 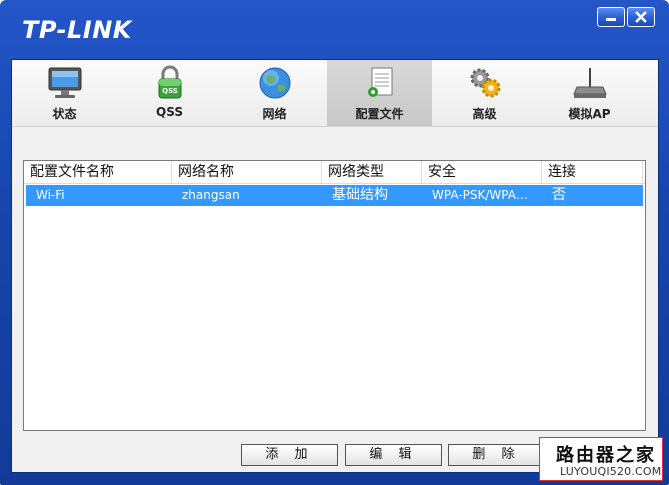 I want to click on edit-button: 编 辑, so click(x=393, y=455).